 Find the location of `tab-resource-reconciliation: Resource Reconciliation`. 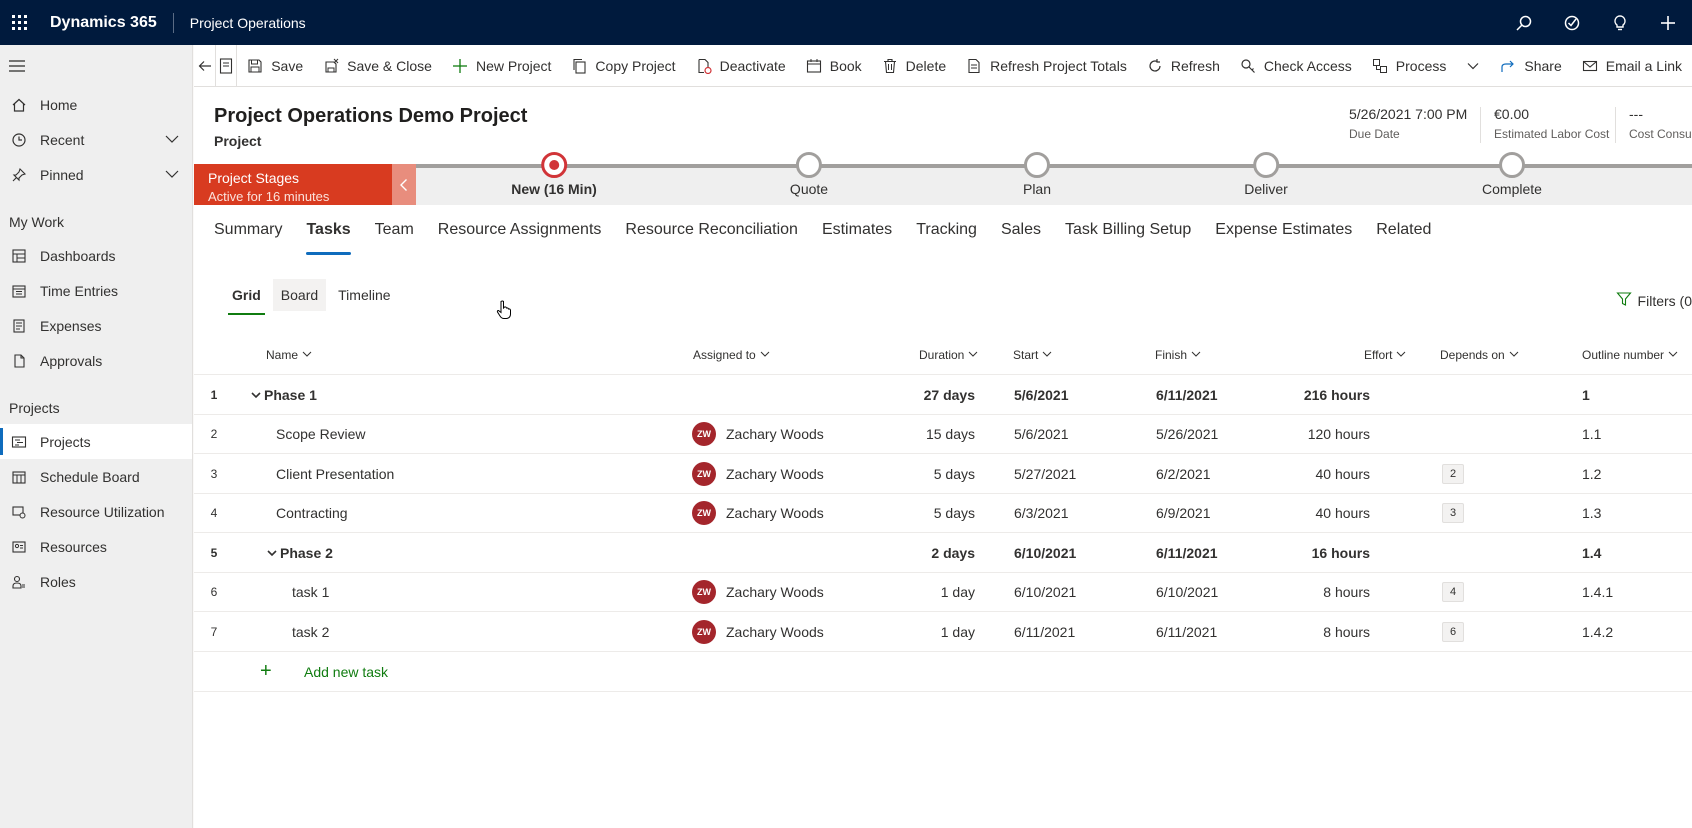

tab-resource-reconciliation: Resource Reconciliation is located at coordinates (711, 230).